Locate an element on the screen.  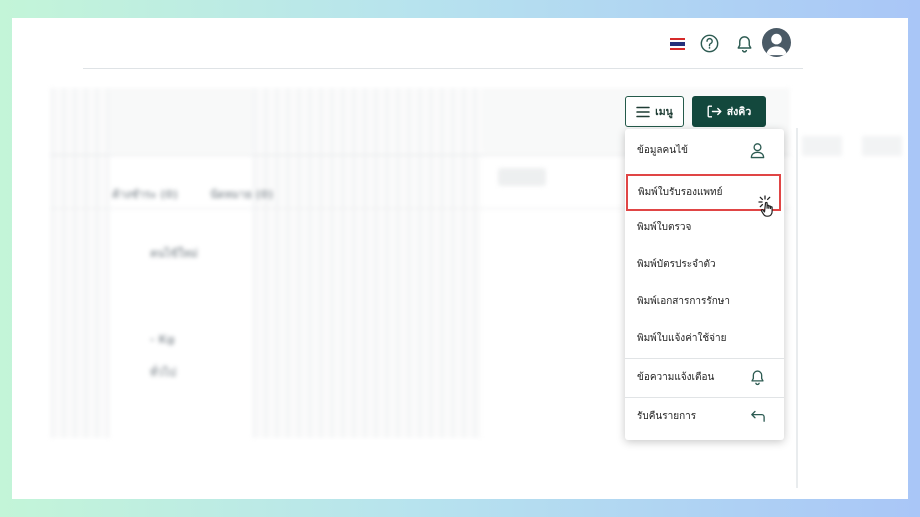
logout-arrow-icon is located at coordinates (714, 111).